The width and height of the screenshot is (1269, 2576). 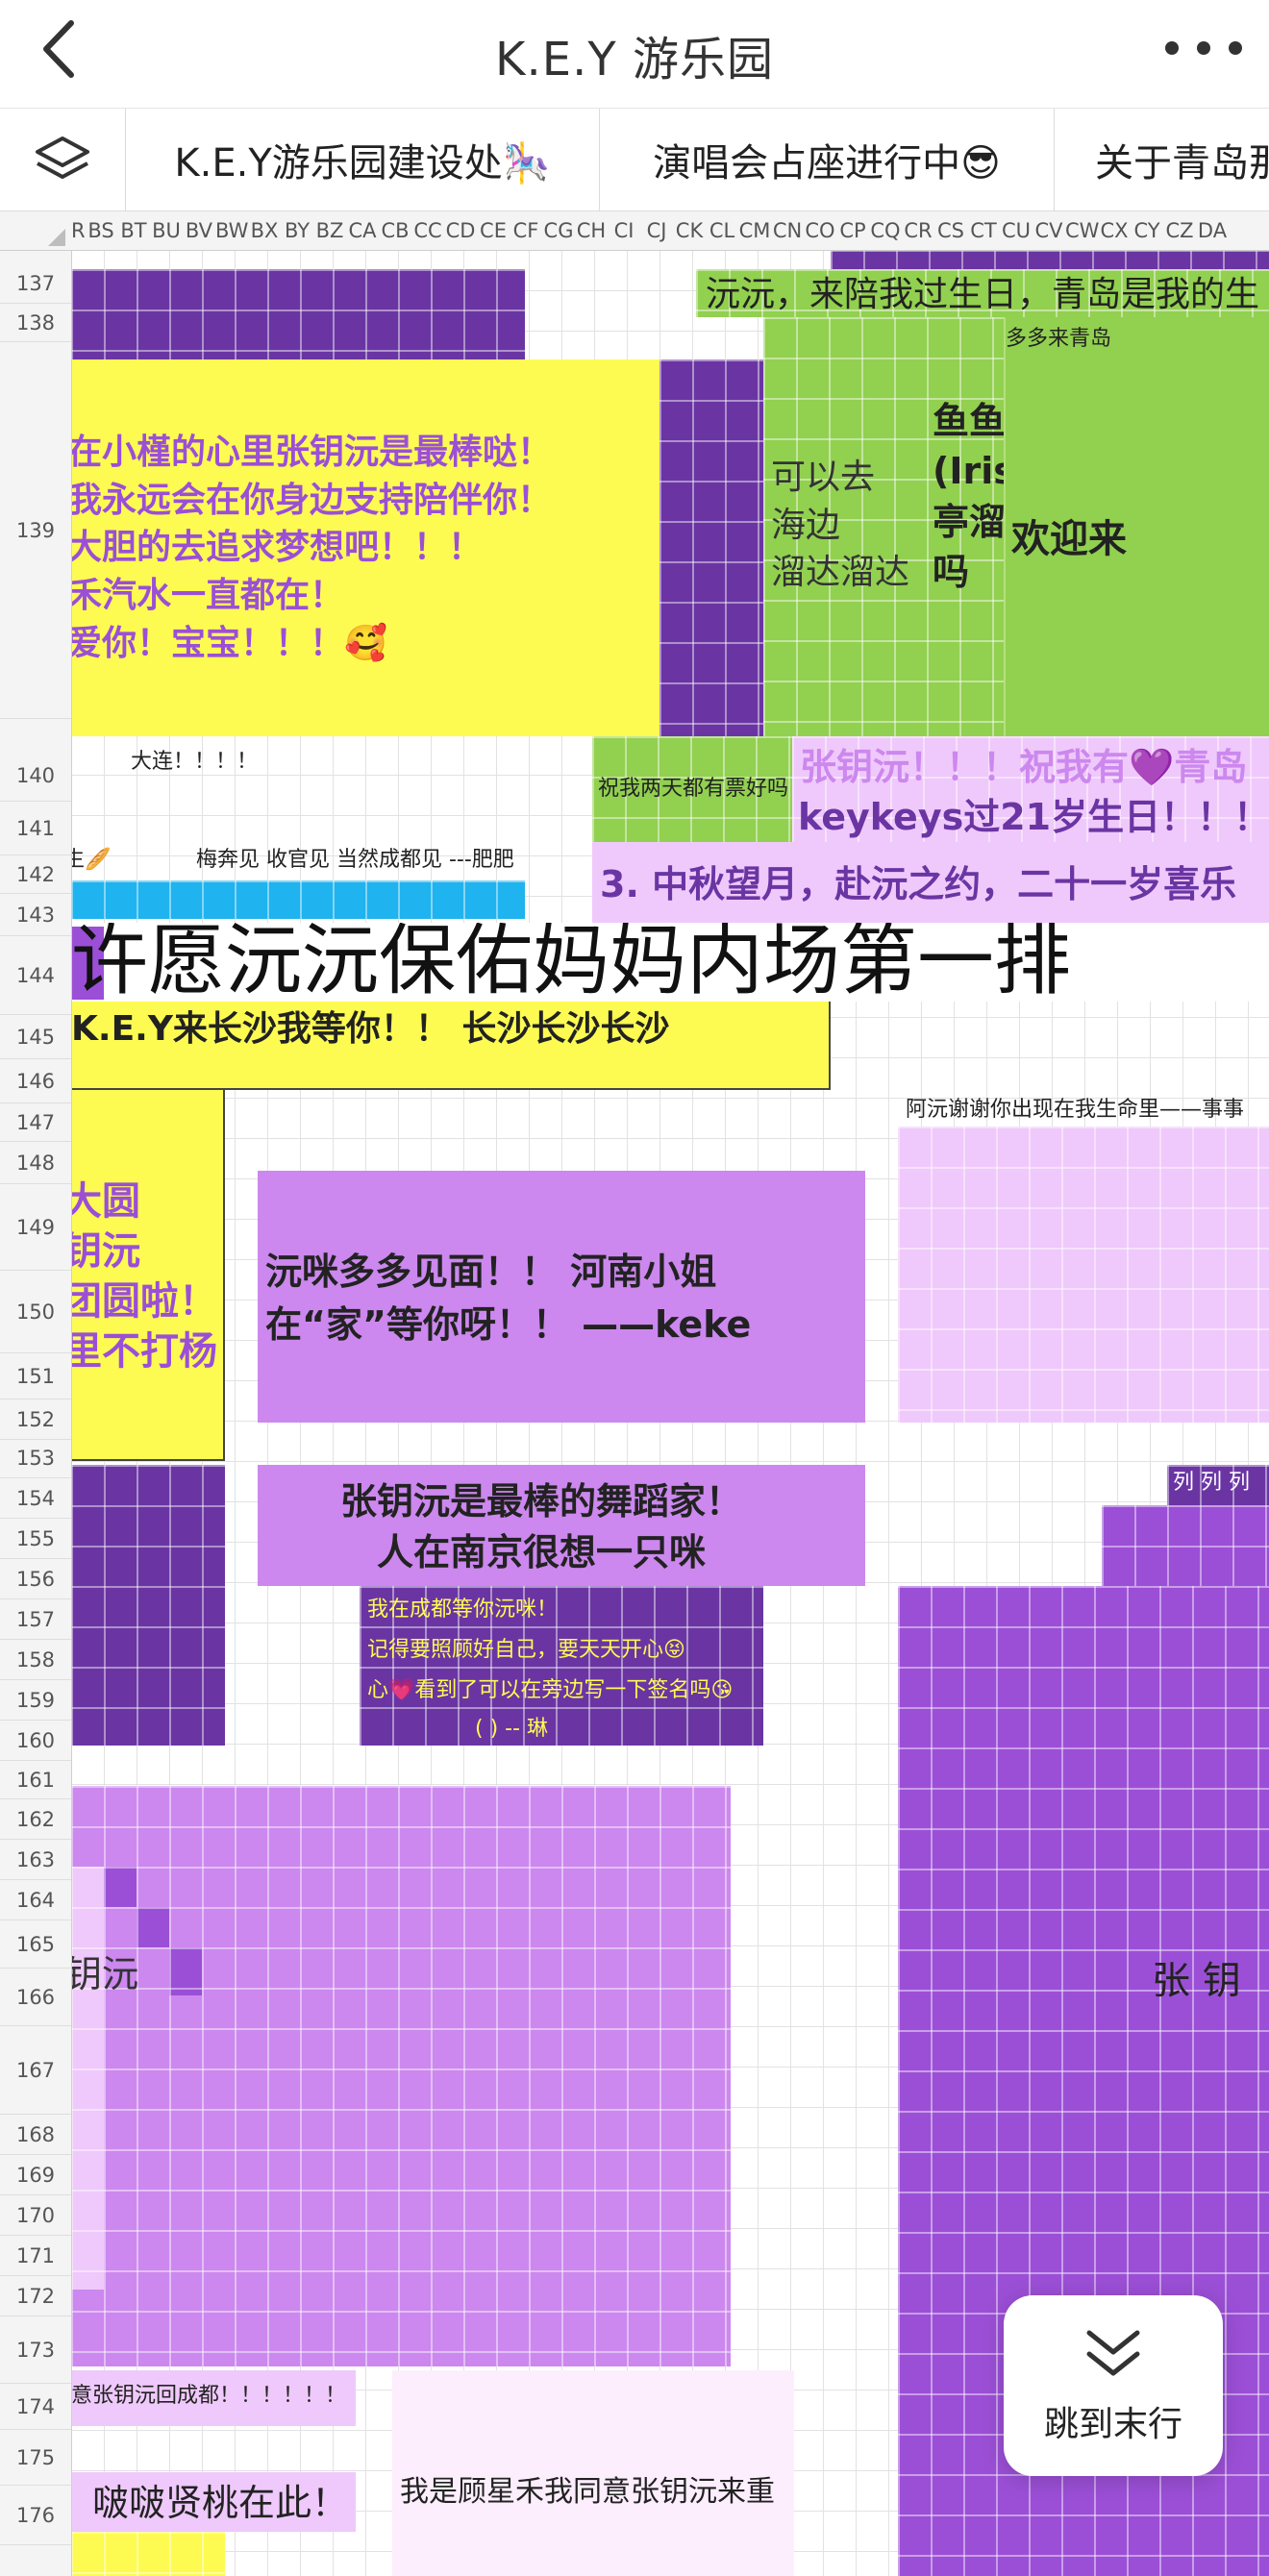 I want to click on cell-block-pink: 我是顾星禾我同意张钥沅来重, so click(x=593, y=2473).